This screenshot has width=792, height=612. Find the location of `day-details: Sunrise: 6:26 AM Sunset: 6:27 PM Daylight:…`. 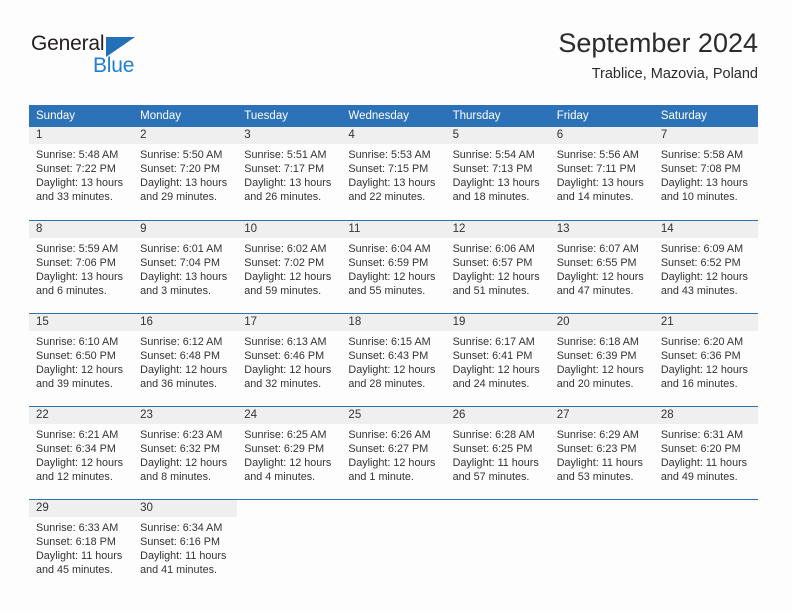

day-details: Sunrise: 6:26 AM Sunset: 6:27 PM Daylight:… is located at coordinates (393, 454).